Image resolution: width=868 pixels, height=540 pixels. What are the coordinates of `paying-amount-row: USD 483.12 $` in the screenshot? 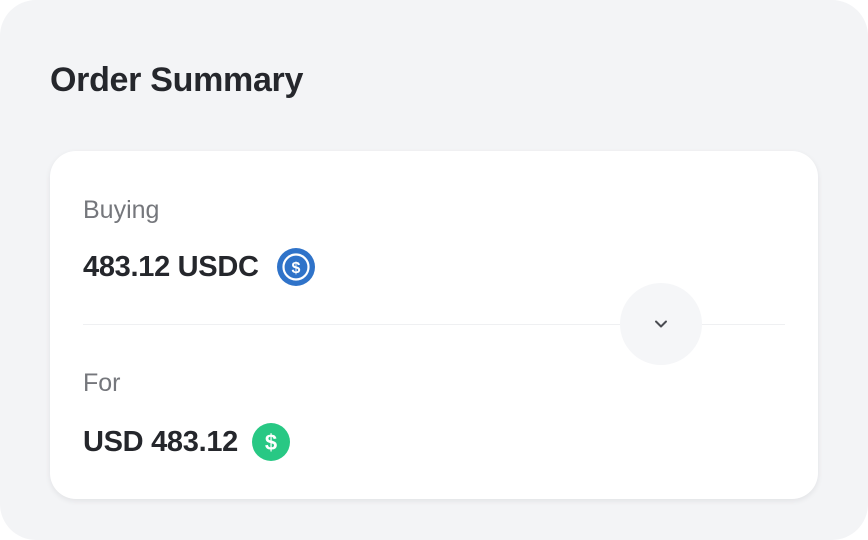 It's located at (186, 442).